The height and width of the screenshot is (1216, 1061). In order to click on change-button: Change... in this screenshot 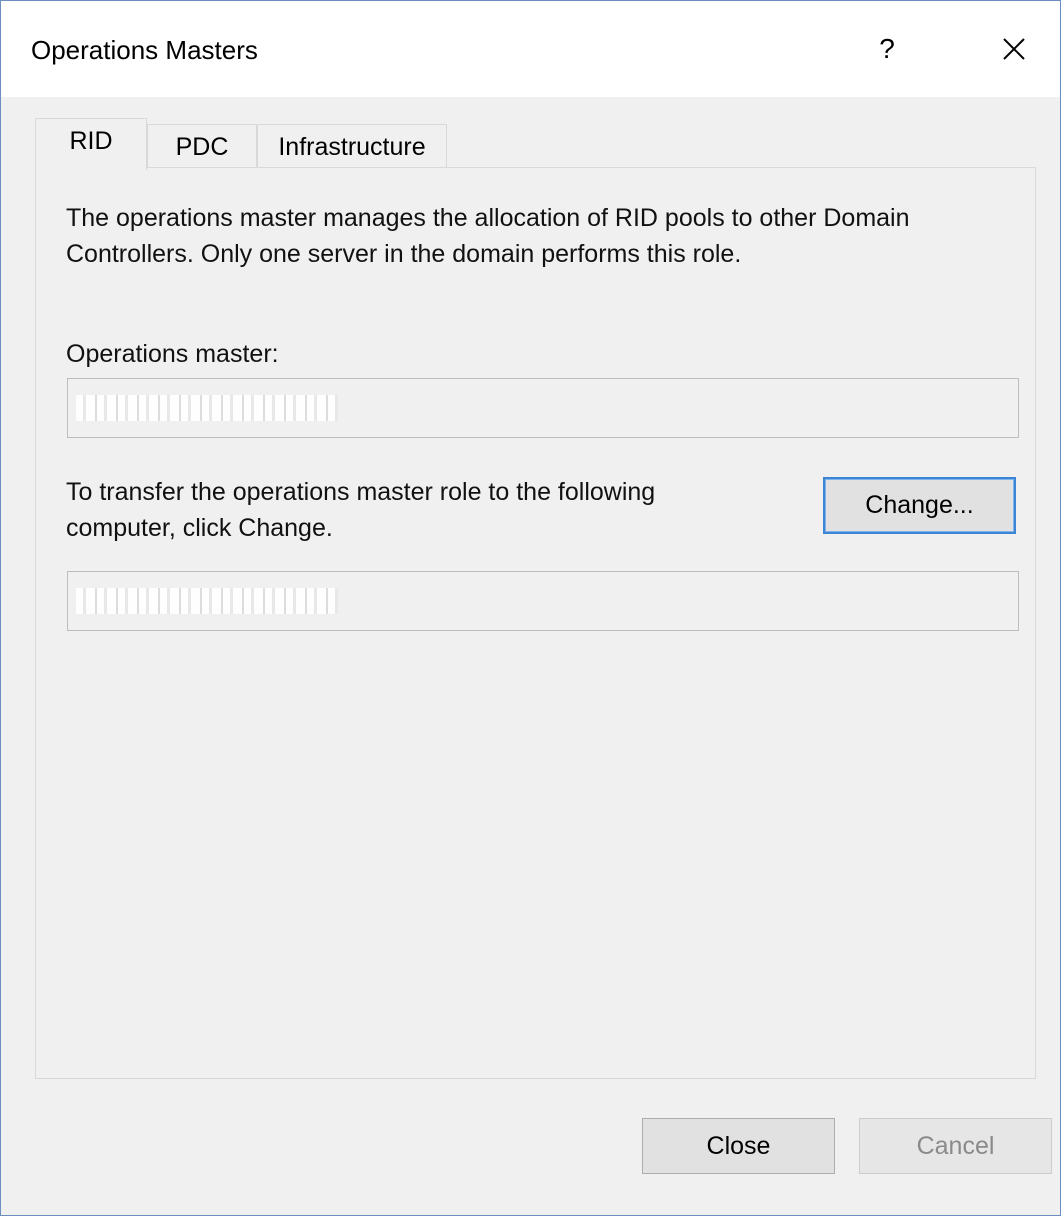, I will do `click(919, 505)`.